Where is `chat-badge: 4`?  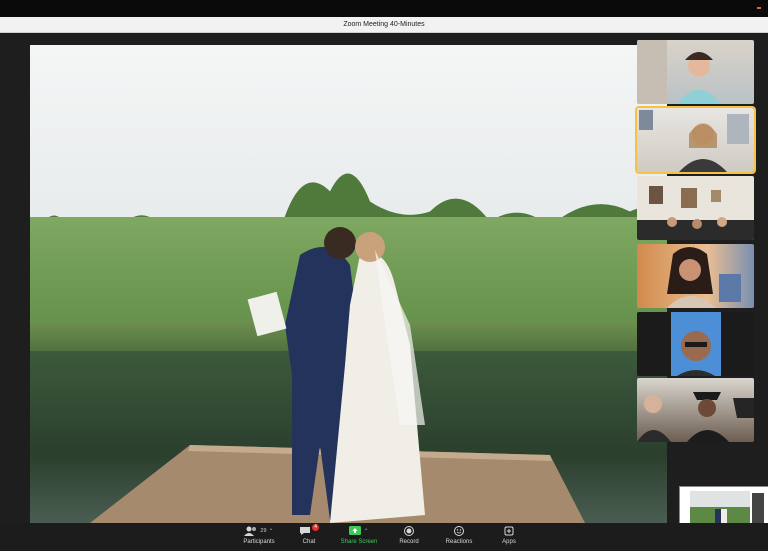 chat-badge: 4 is located at coordinates (315, 527).